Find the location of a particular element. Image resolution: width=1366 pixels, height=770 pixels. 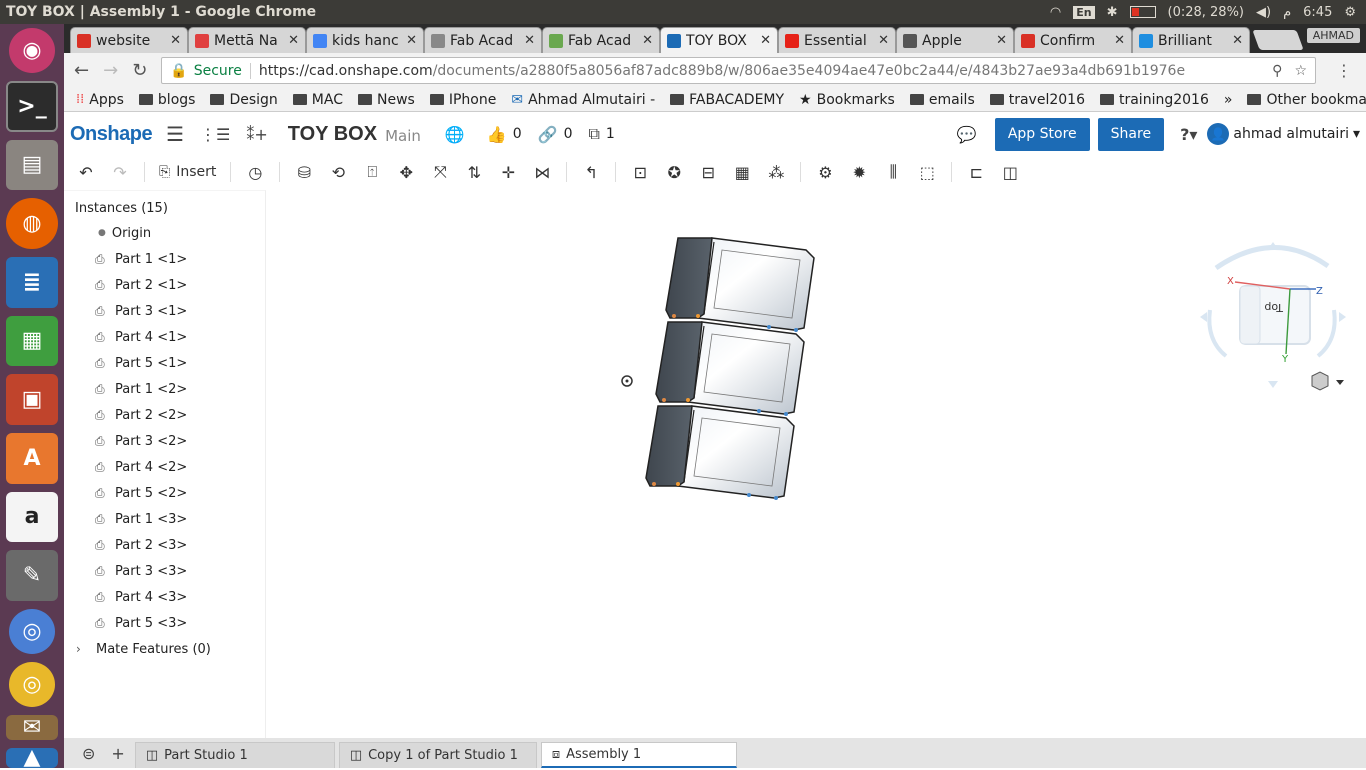

linear-relation-icon: ⬚ is located at coordinates (927, 172).